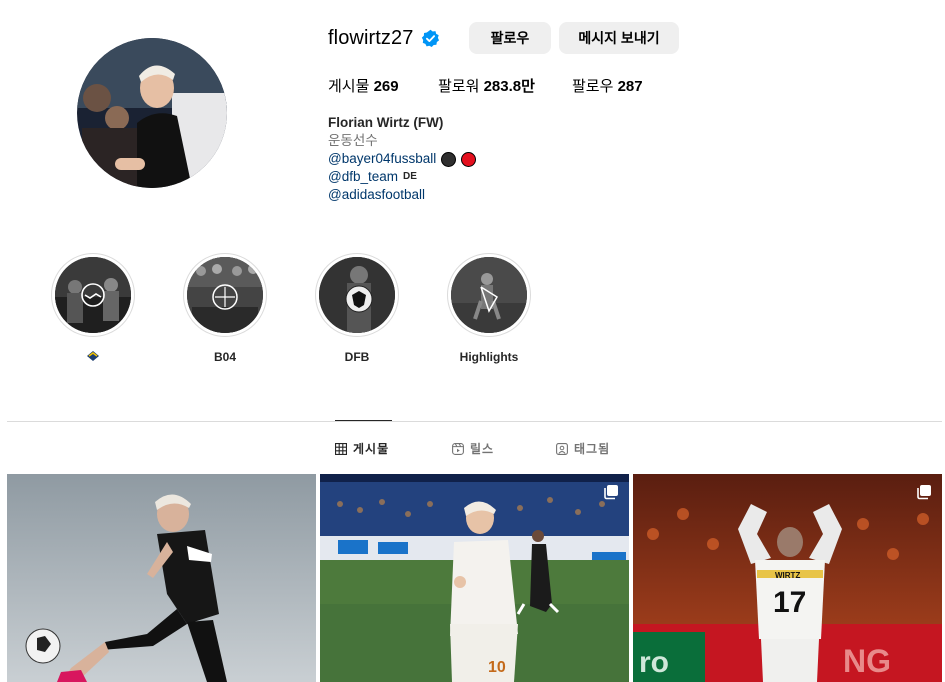  I want to click on following-stat: 팔로우 287, so click(607, 85).